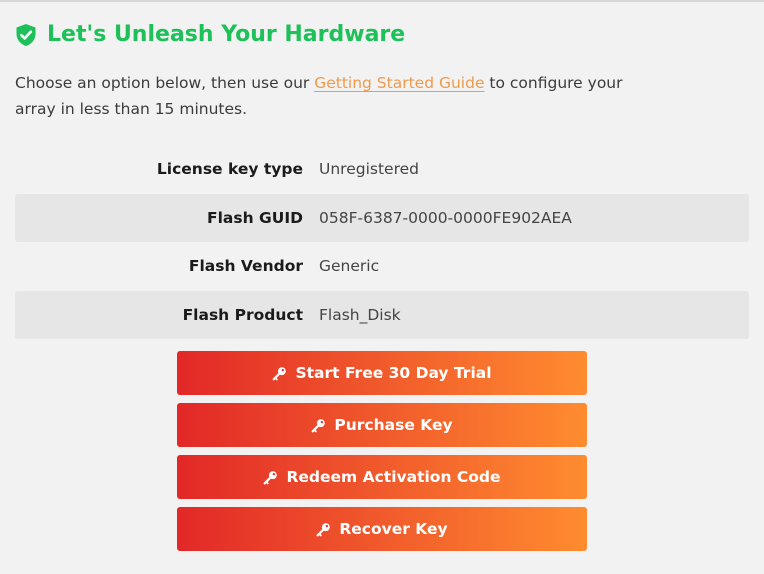  I want to click on license-key-type-label: License key type, so click(229, 169).